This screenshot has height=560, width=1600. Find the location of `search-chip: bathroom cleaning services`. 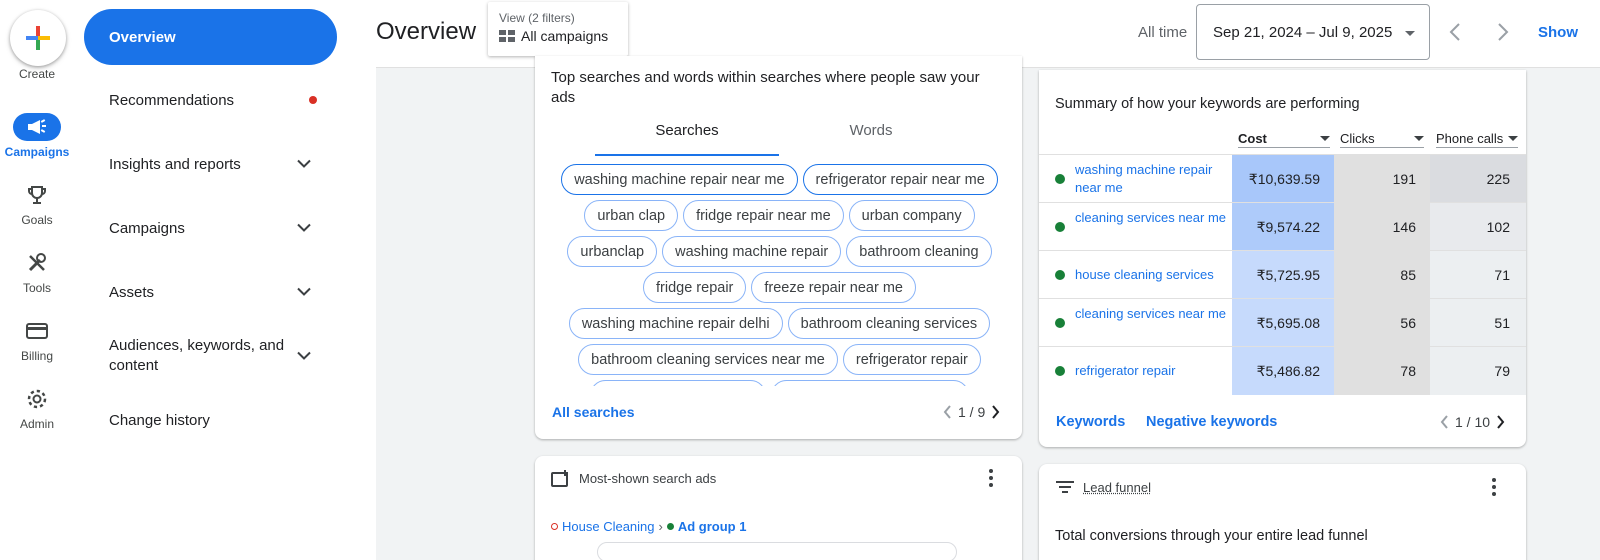

search-chip: bathroom cleaning services is located at coordinates (889, 323).